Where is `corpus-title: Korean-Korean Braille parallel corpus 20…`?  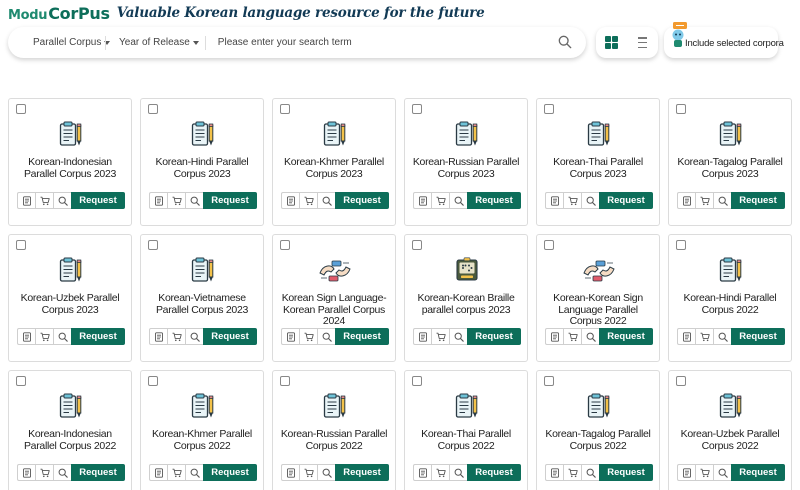 corpus-title: Korean-Korean Braille parallel corpus 20… is located at coordinates (466, 304).